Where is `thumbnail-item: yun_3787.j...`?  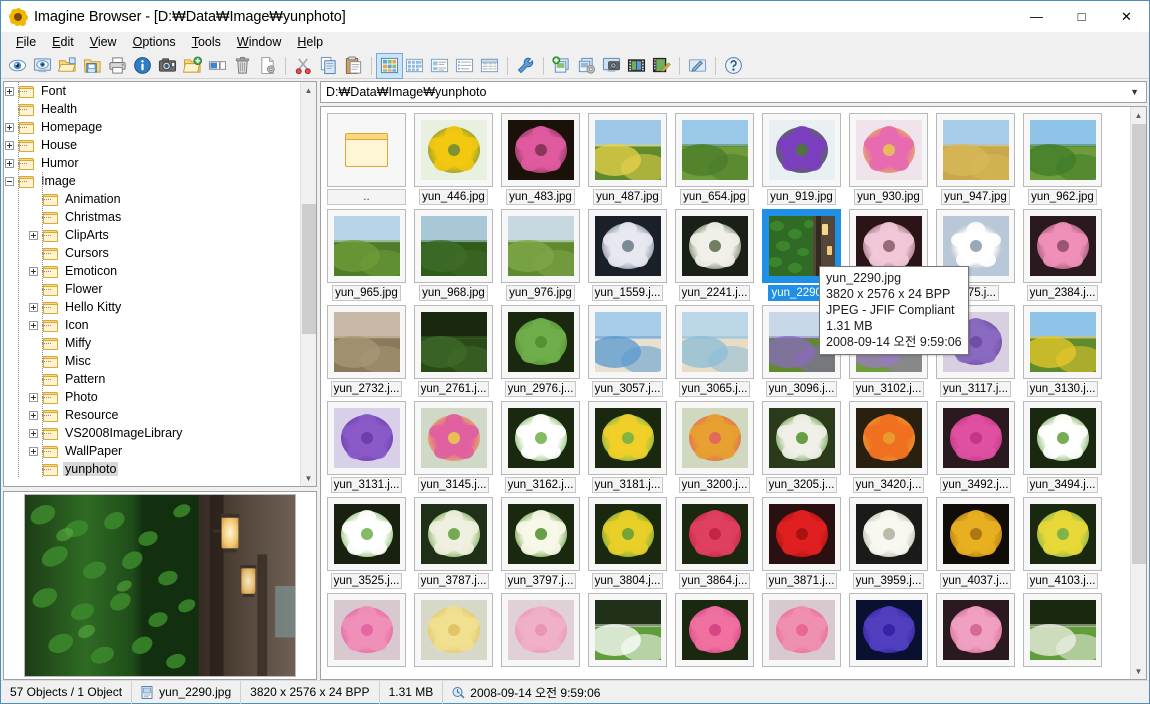 thumbnail-item: yun_3787.j... is located at coordinates (453, 543).